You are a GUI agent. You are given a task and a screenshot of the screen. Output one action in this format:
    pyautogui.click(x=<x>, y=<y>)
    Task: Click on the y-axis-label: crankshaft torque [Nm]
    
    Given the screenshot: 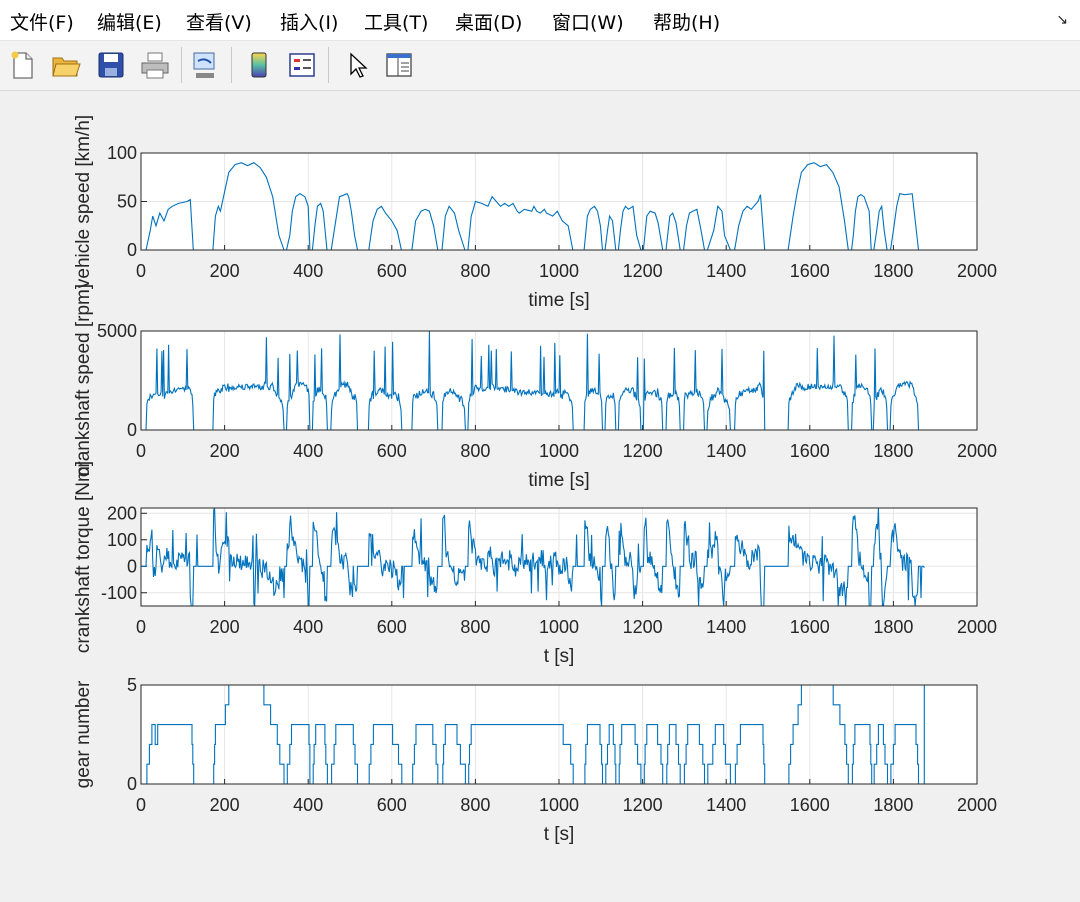 What is the action you would take?
    pyautogui.click(x=83, y=557)
    